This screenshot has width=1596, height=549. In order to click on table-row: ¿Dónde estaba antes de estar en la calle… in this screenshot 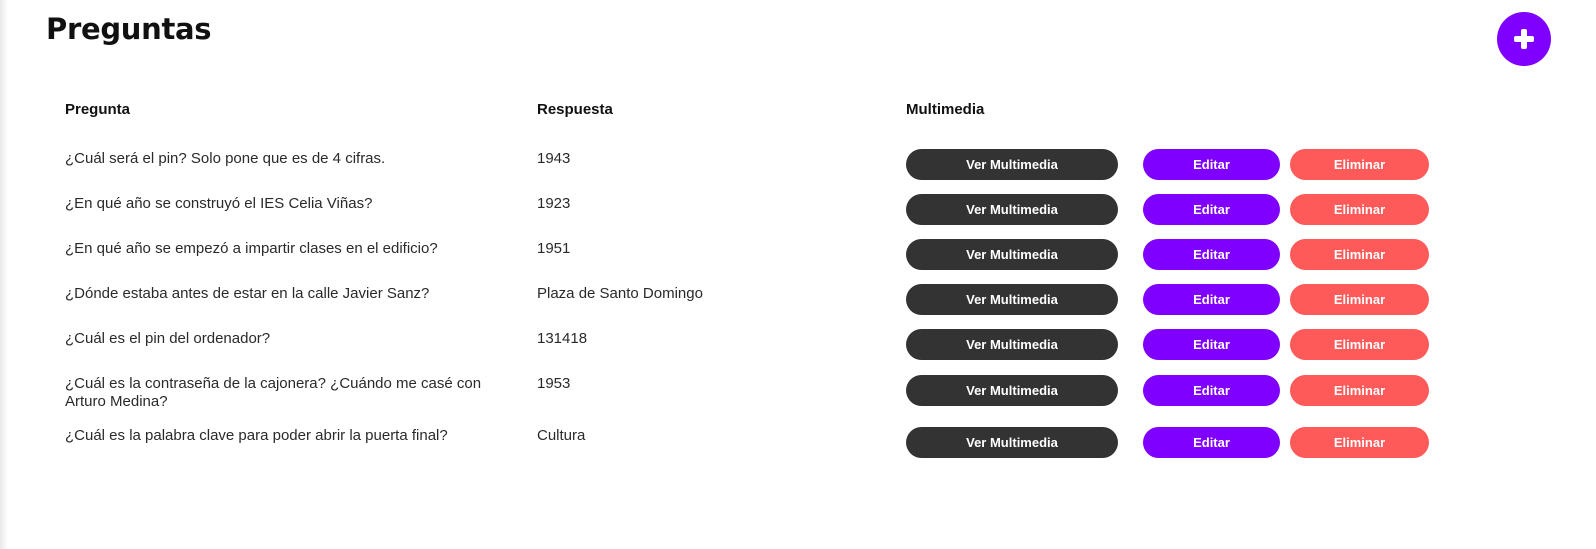, I will do `click(798, 304)`.